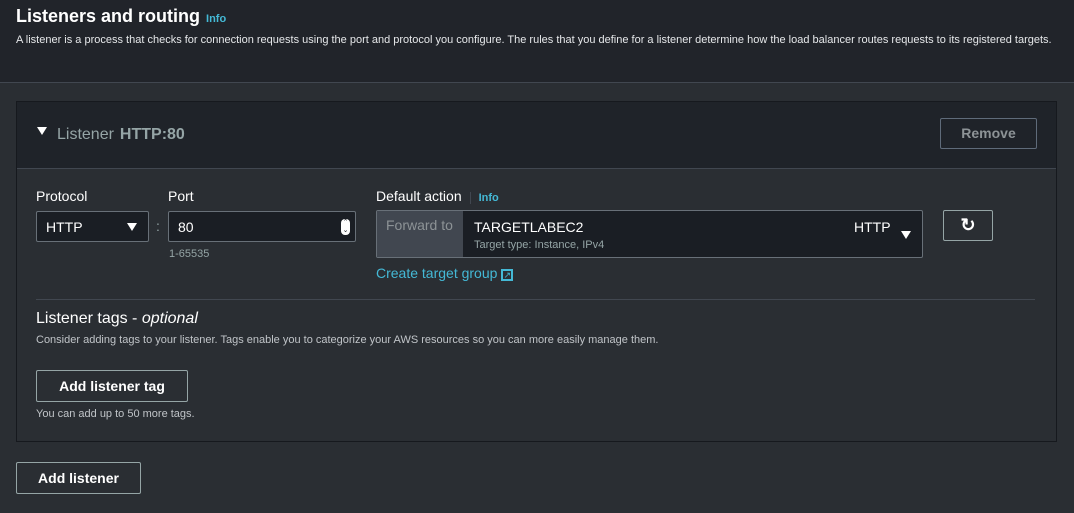 The width and height of the screenshot is (1074, 513). I want to click on external-link-icon: ↗, so click(507, 275).